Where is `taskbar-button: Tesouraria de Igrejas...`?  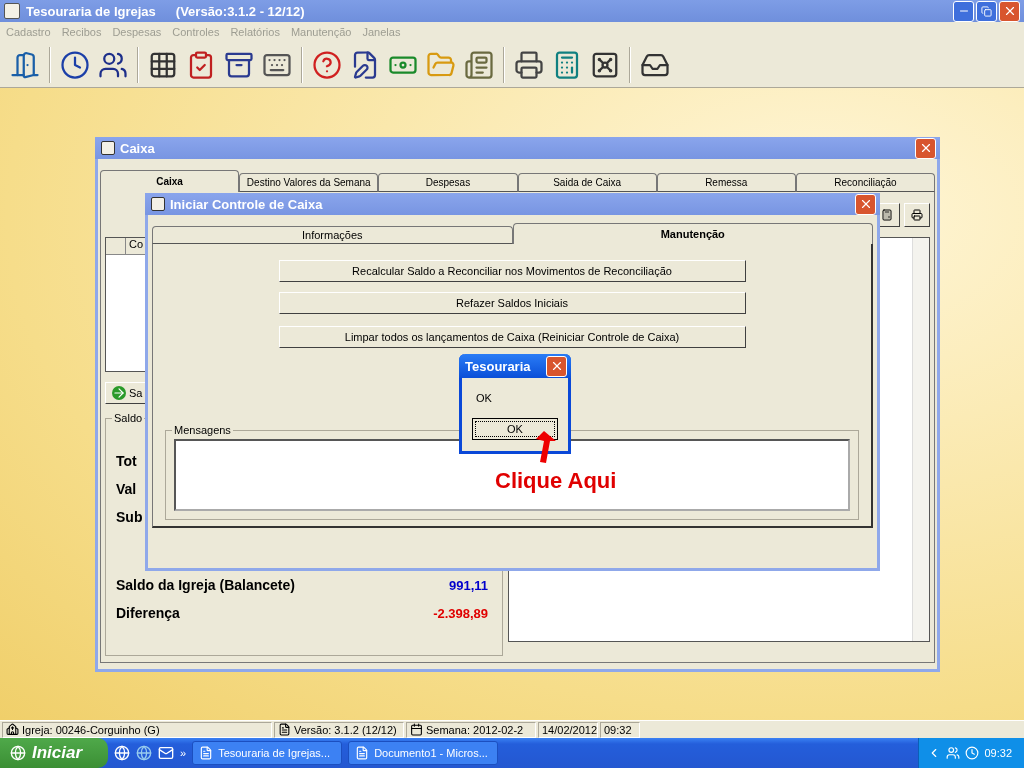
taskbar-button: Tesouraria de Igrejas... is located at coordinates (267, 753).